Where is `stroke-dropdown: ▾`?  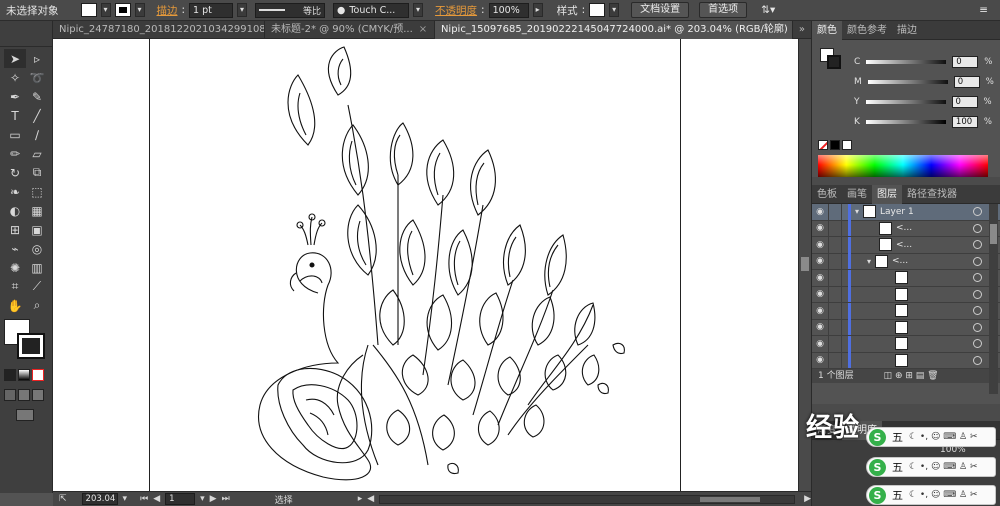 stroke-dropdown: ▾ is located at coordinates (139, 10).